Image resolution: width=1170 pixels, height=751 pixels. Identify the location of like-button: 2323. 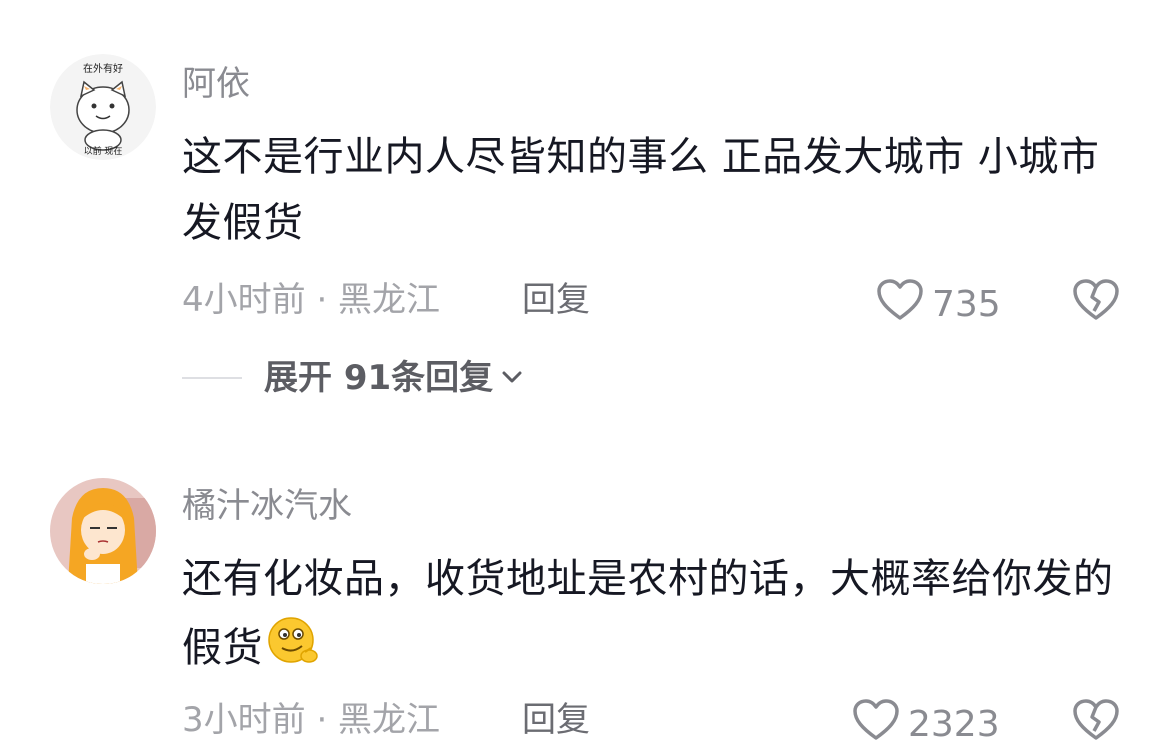
(926, 724).